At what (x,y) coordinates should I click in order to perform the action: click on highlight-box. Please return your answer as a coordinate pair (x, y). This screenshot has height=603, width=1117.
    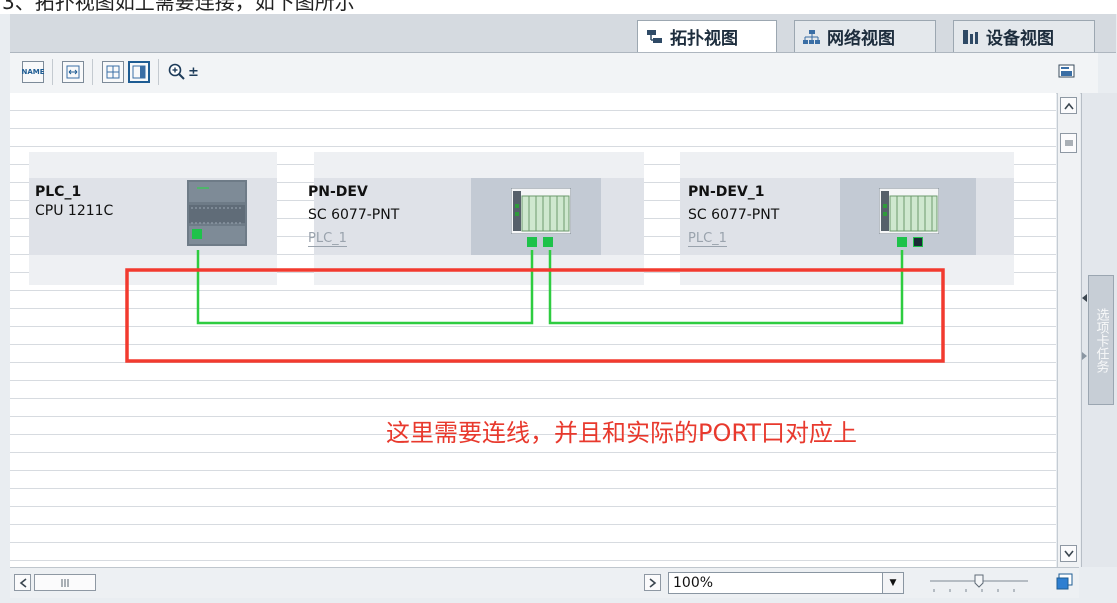
    Looking at the image, I should click on (535, 315).